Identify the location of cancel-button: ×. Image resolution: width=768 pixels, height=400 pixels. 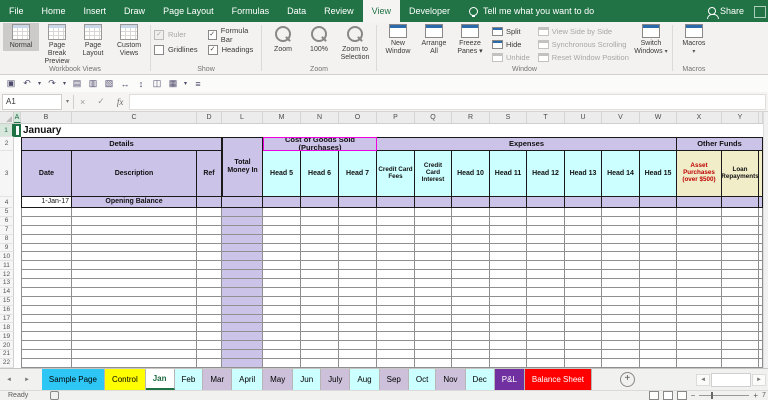
(82, 102).